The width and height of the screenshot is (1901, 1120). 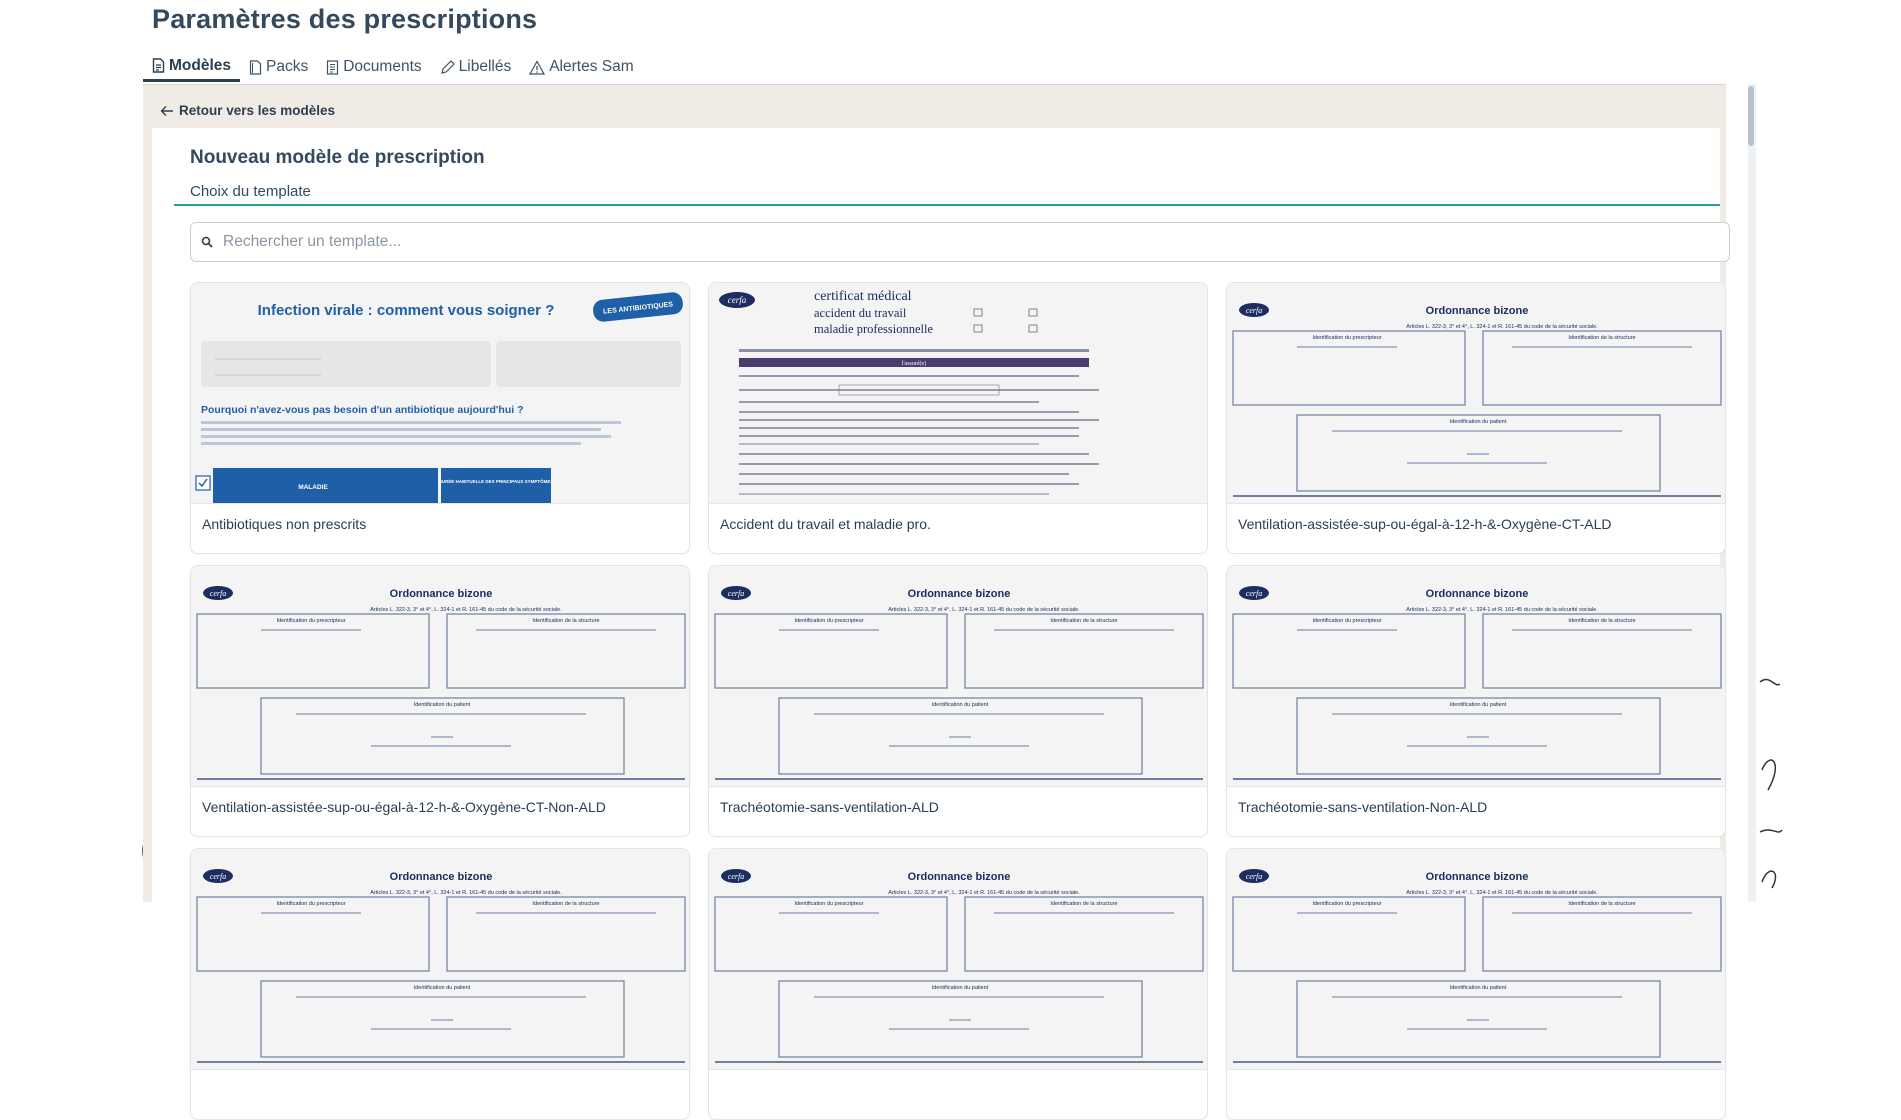 I want to click on scrollbar-thumb, so click(x=1751, y=116).